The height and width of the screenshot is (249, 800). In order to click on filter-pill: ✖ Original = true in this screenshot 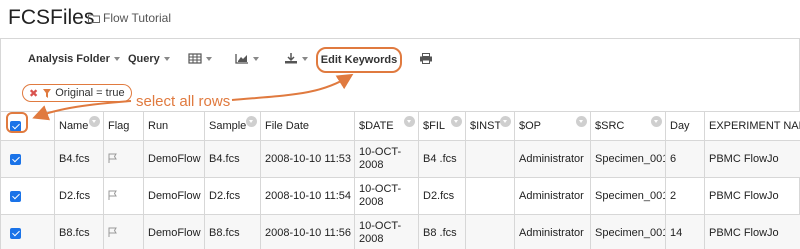, I will do `click(77, 93)`.